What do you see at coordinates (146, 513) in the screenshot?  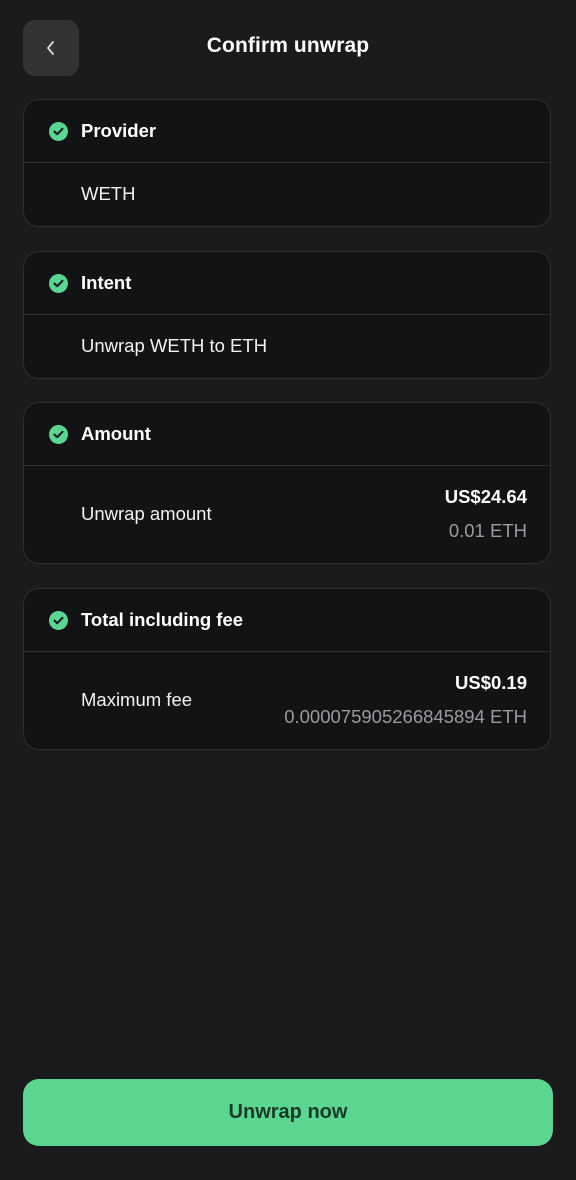 I see `unwrap-amount-label: Unwrap amount` at bounding box center [146, 513].